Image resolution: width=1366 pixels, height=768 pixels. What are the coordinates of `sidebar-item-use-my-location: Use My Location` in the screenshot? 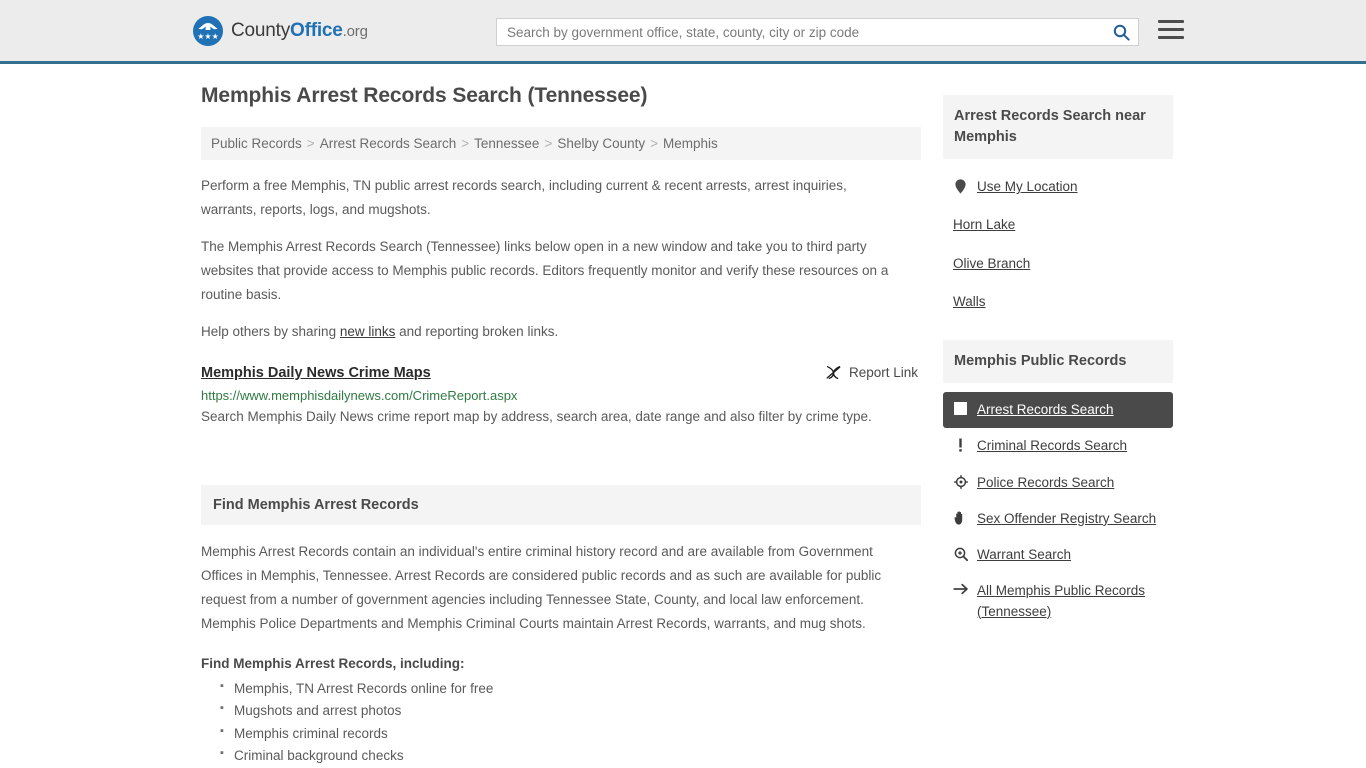 It's located at (1058, 187).